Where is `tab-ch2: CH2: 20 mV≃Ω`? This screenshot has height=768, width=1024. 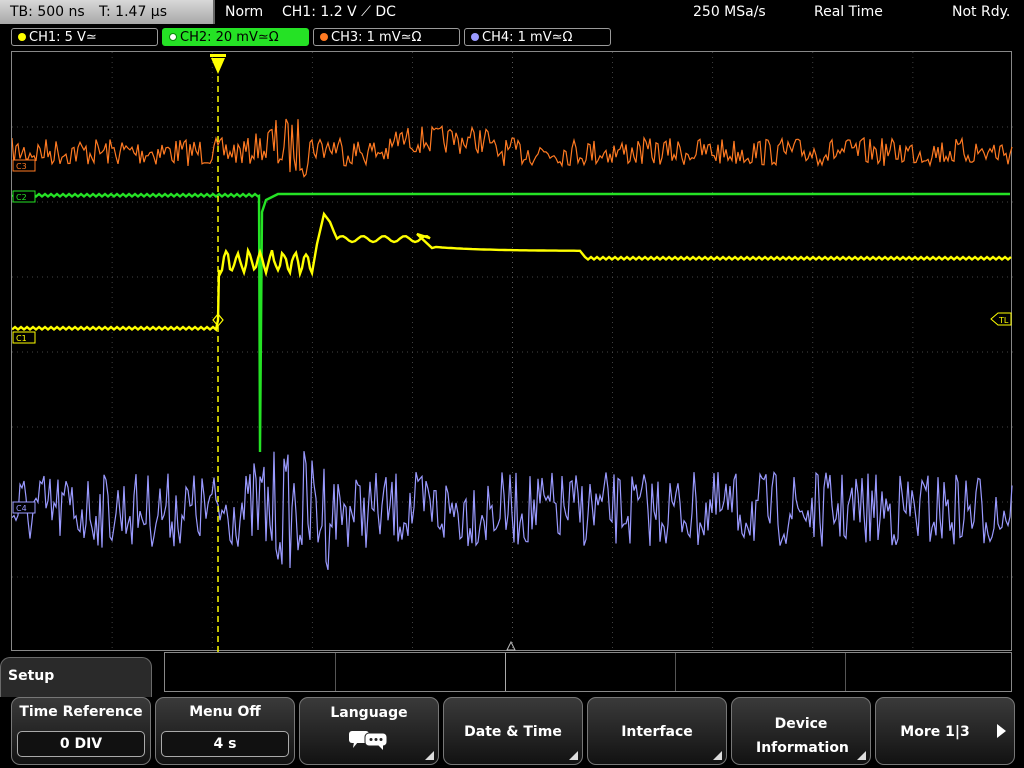
tab-ch2: CH2: 20 mV≃Ω is located at coordinates (235, 37).